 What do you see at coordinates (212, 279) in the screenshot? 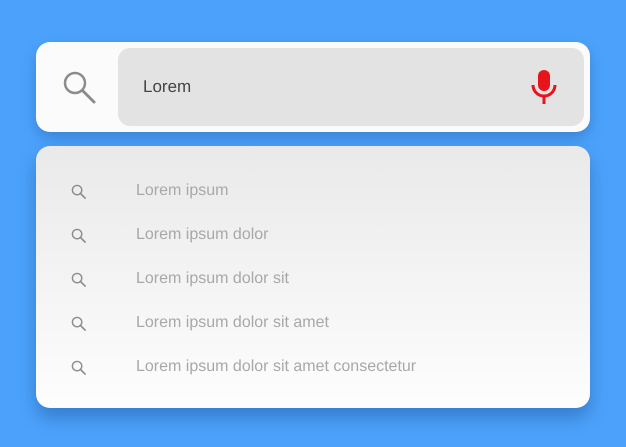
I see `suggestion-item: Lorem ipsum dolor sit` at bounding box center [212, 279].